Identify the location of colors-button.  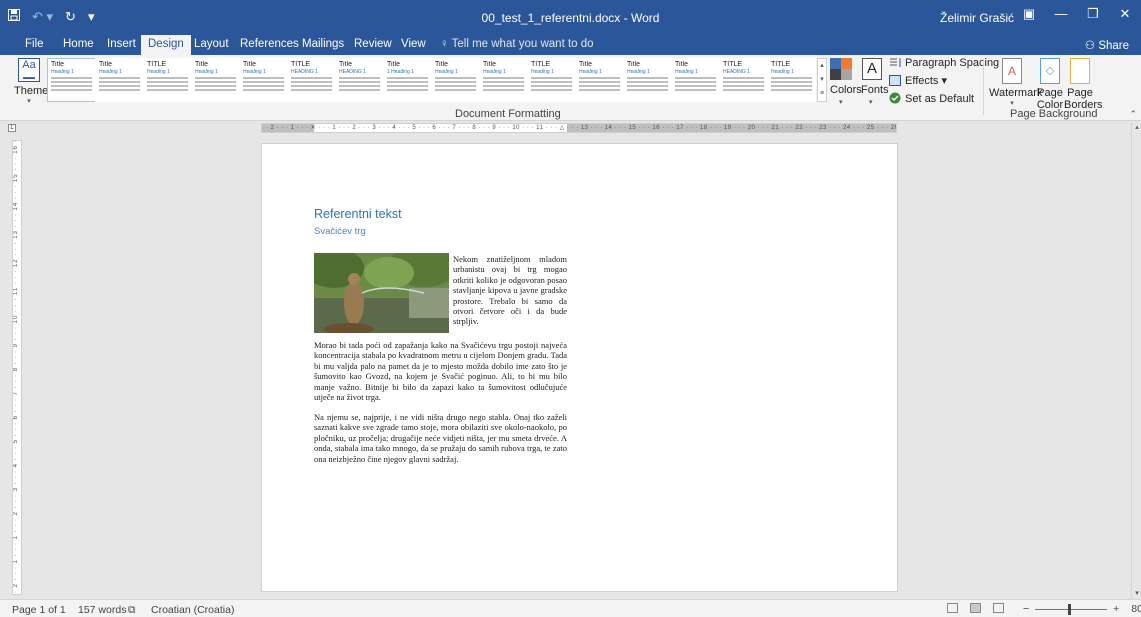
(842, 69).